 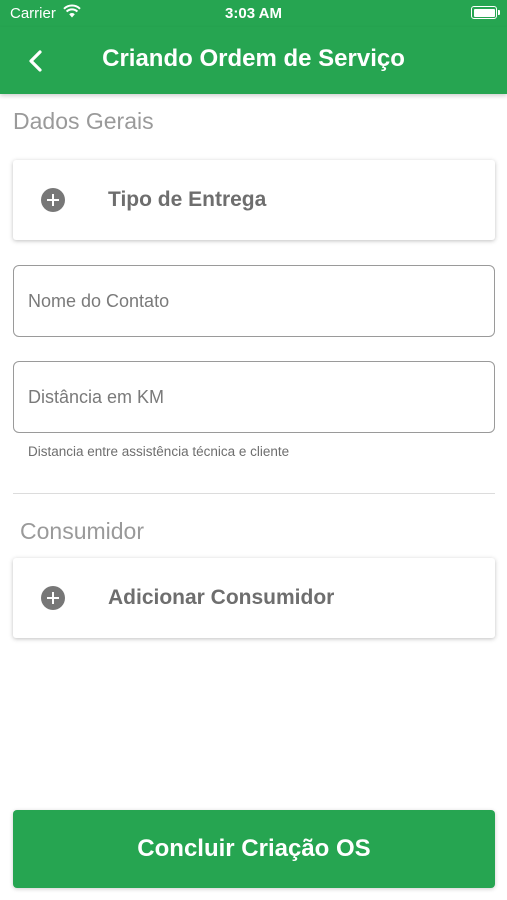 I want to click on delivery-type-button: Tipo de Entrega, so click(x=254, y=200).